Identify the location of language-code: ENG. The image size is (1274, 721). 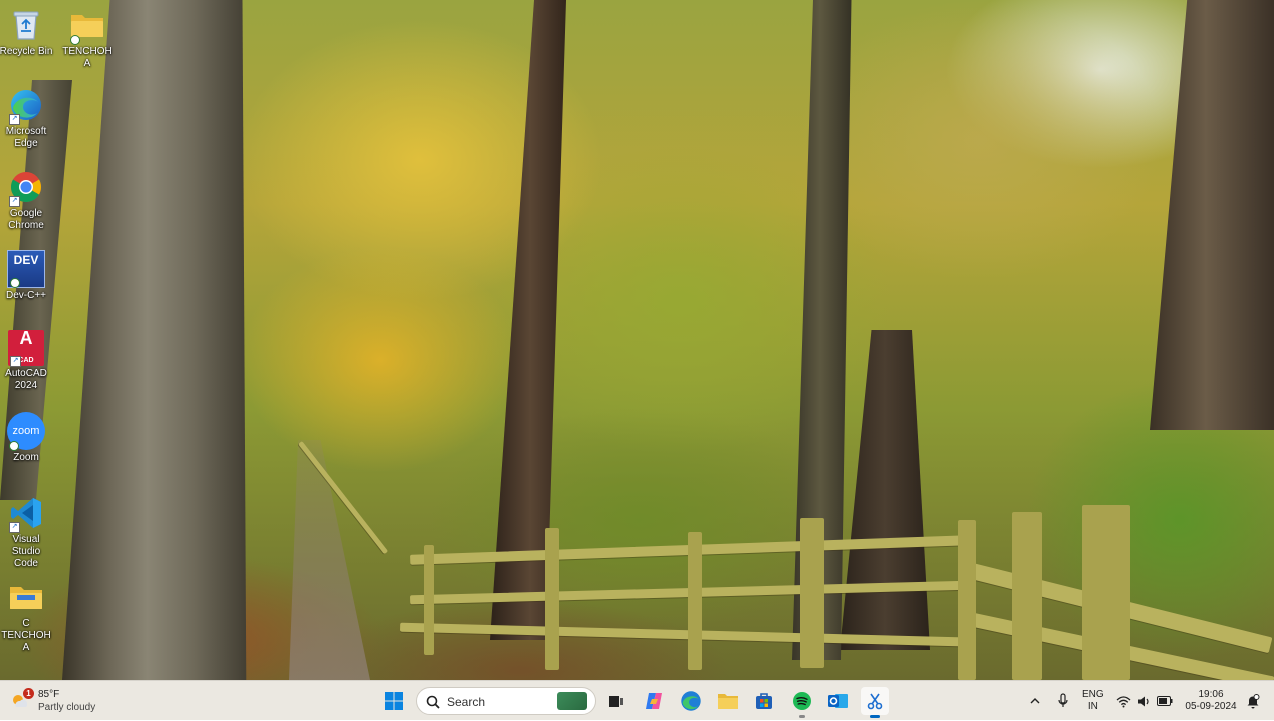
(1093, 694).